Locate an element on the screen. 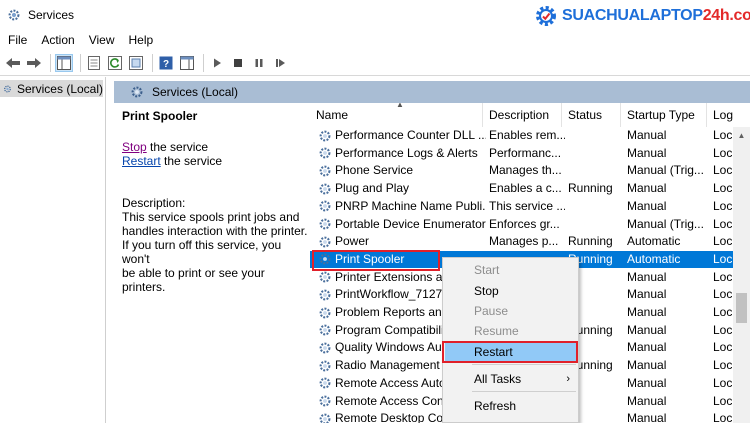 The height and width of the screenshot is (423, 750). properties-icon is located at coordinates (94, 62).